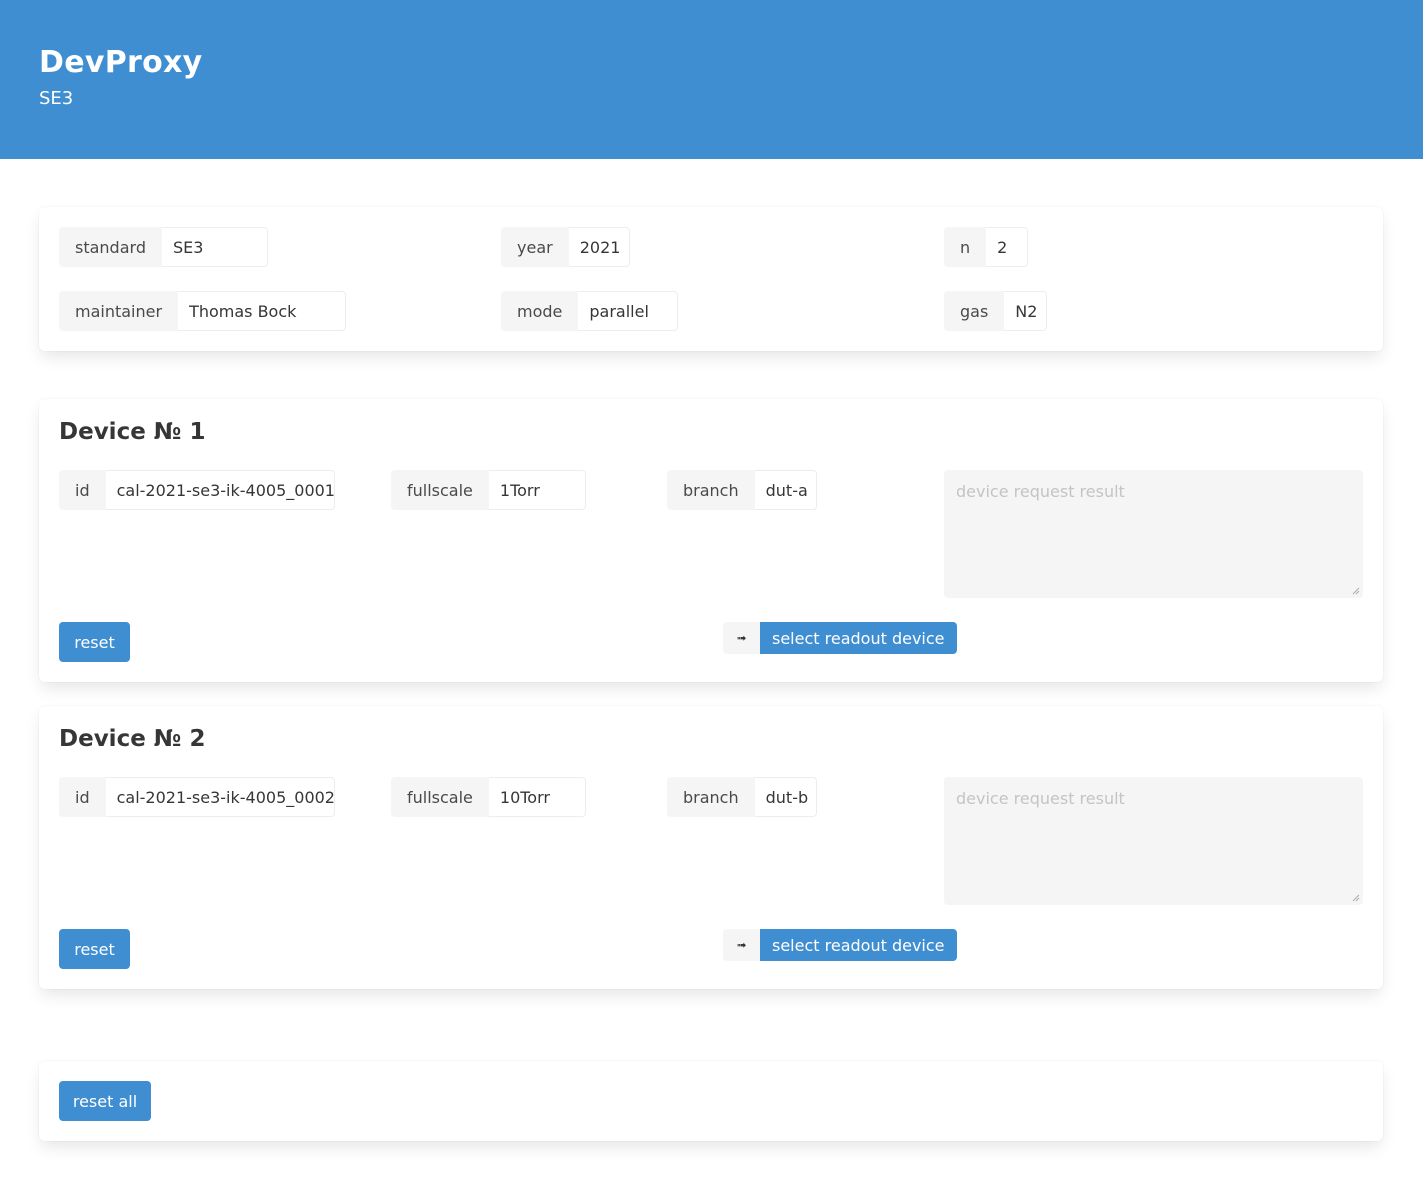 Image resolution: width=1423 pixels, height=1190 pixels. I want to click on standard-field: standard SE3, so click(163, 247).